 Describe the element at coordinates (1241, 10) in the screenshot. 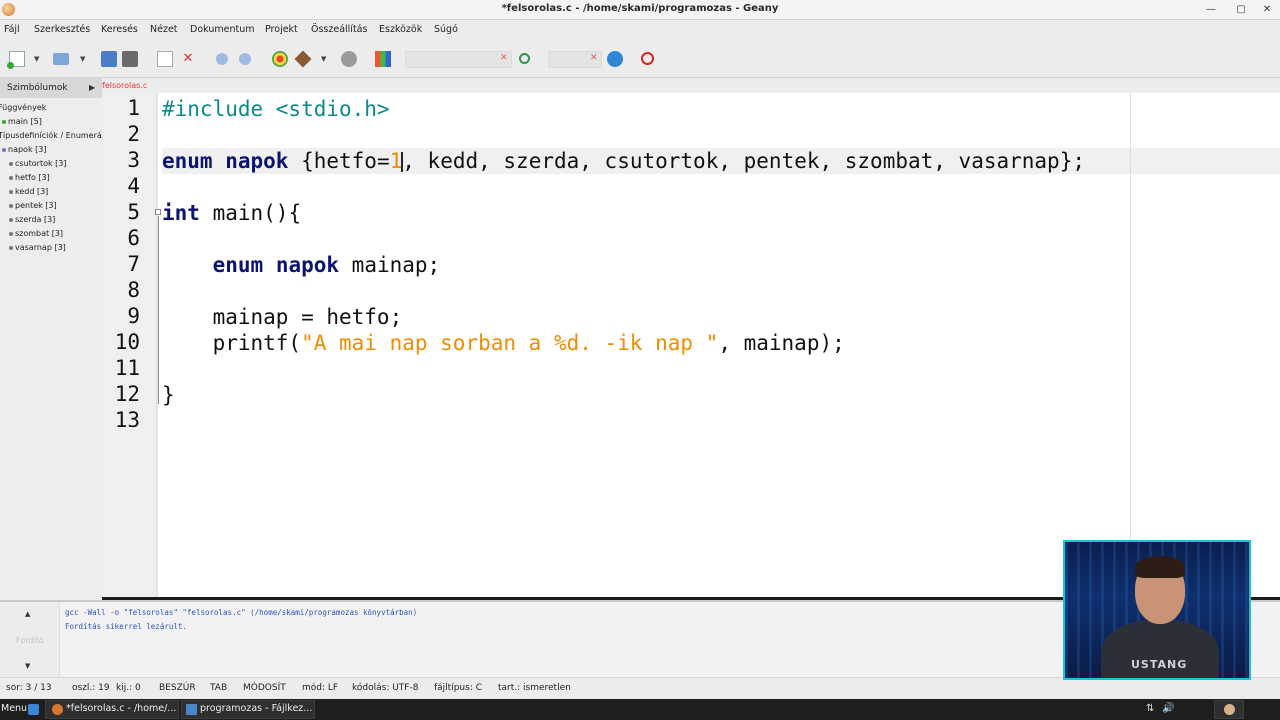

I see `maximize-button: ▢` at that location.